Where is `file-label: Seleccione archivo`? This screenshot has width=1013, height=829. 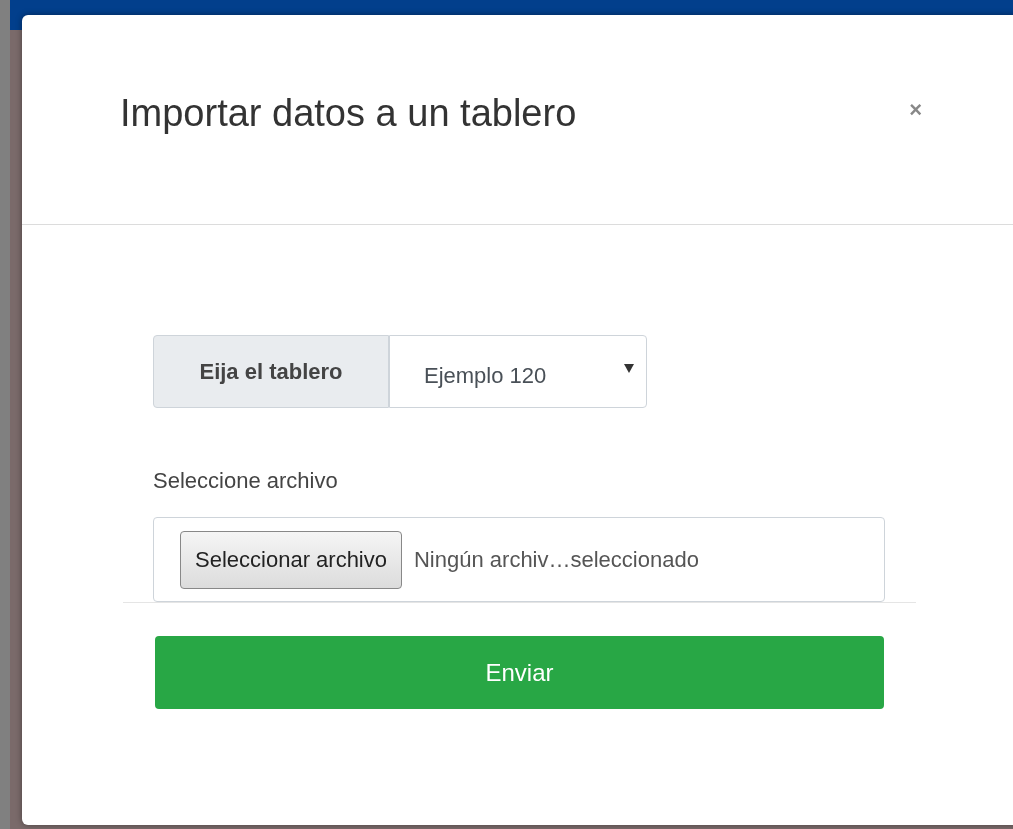
file-label: Seleccione archivo is located at coordinates (246, 481).